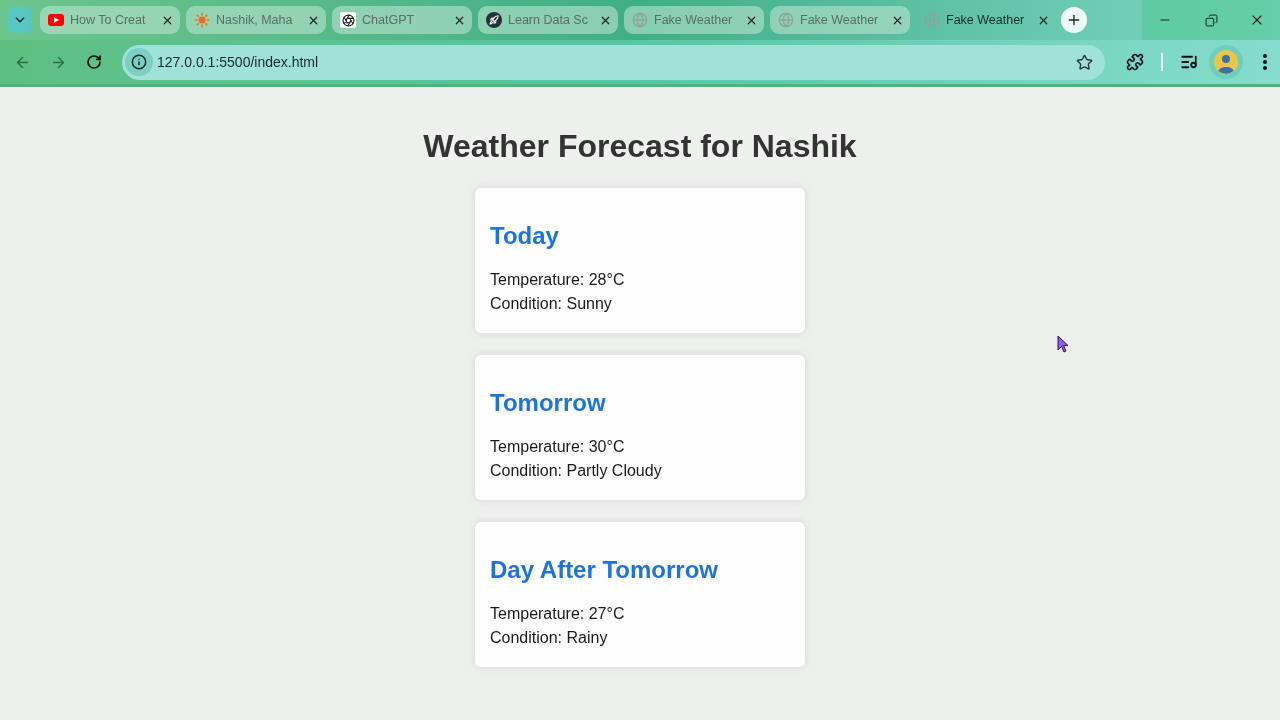 The width and height of the screenshot is (1280, 720). Describe the element at coordinates (1063, 344) in the screenshot. I see `cursor-icon` at that location.